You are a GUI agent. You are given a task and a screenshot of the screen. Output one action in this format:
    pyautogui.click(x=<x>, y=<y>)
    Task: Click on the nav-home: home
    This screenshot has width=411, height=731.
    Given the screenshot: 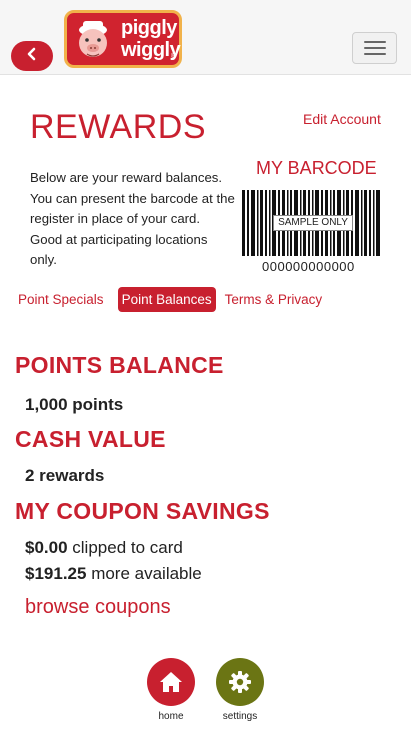 What is the action you would take?
    pyautogui.click(x=171, y=690)
    